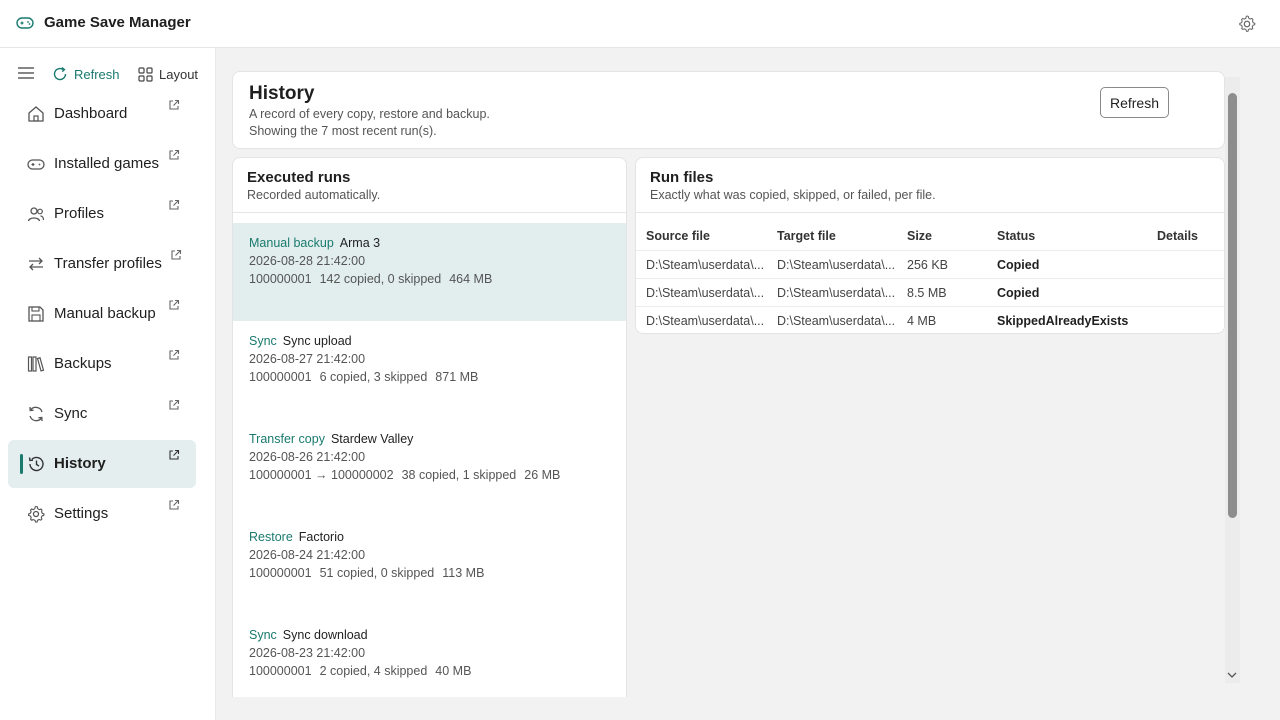 This screenshot has height=720, width=1280. What do you see at coordinates (314, 195) in the screenshot?
I see `runs-subtitle: Recorded automatically.` at bounding box center [314, 195].